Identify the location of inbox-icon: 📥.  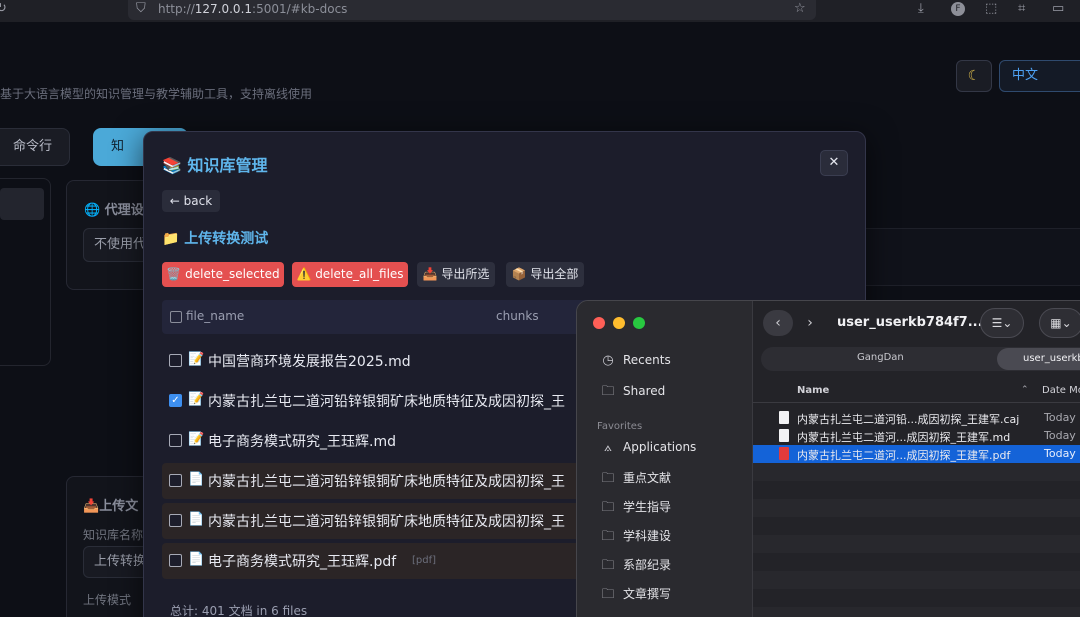
(91, 506).